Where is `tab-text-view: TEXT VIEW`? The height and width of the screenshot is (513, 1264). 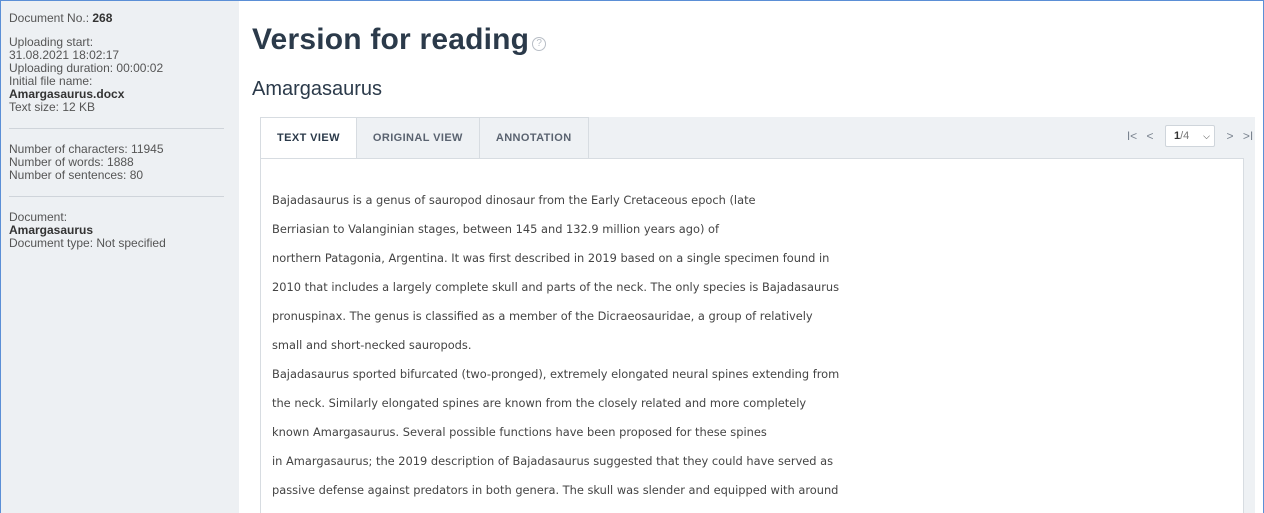
tab-text-view: TEXT VIEW is located at coordinates (308, 138).